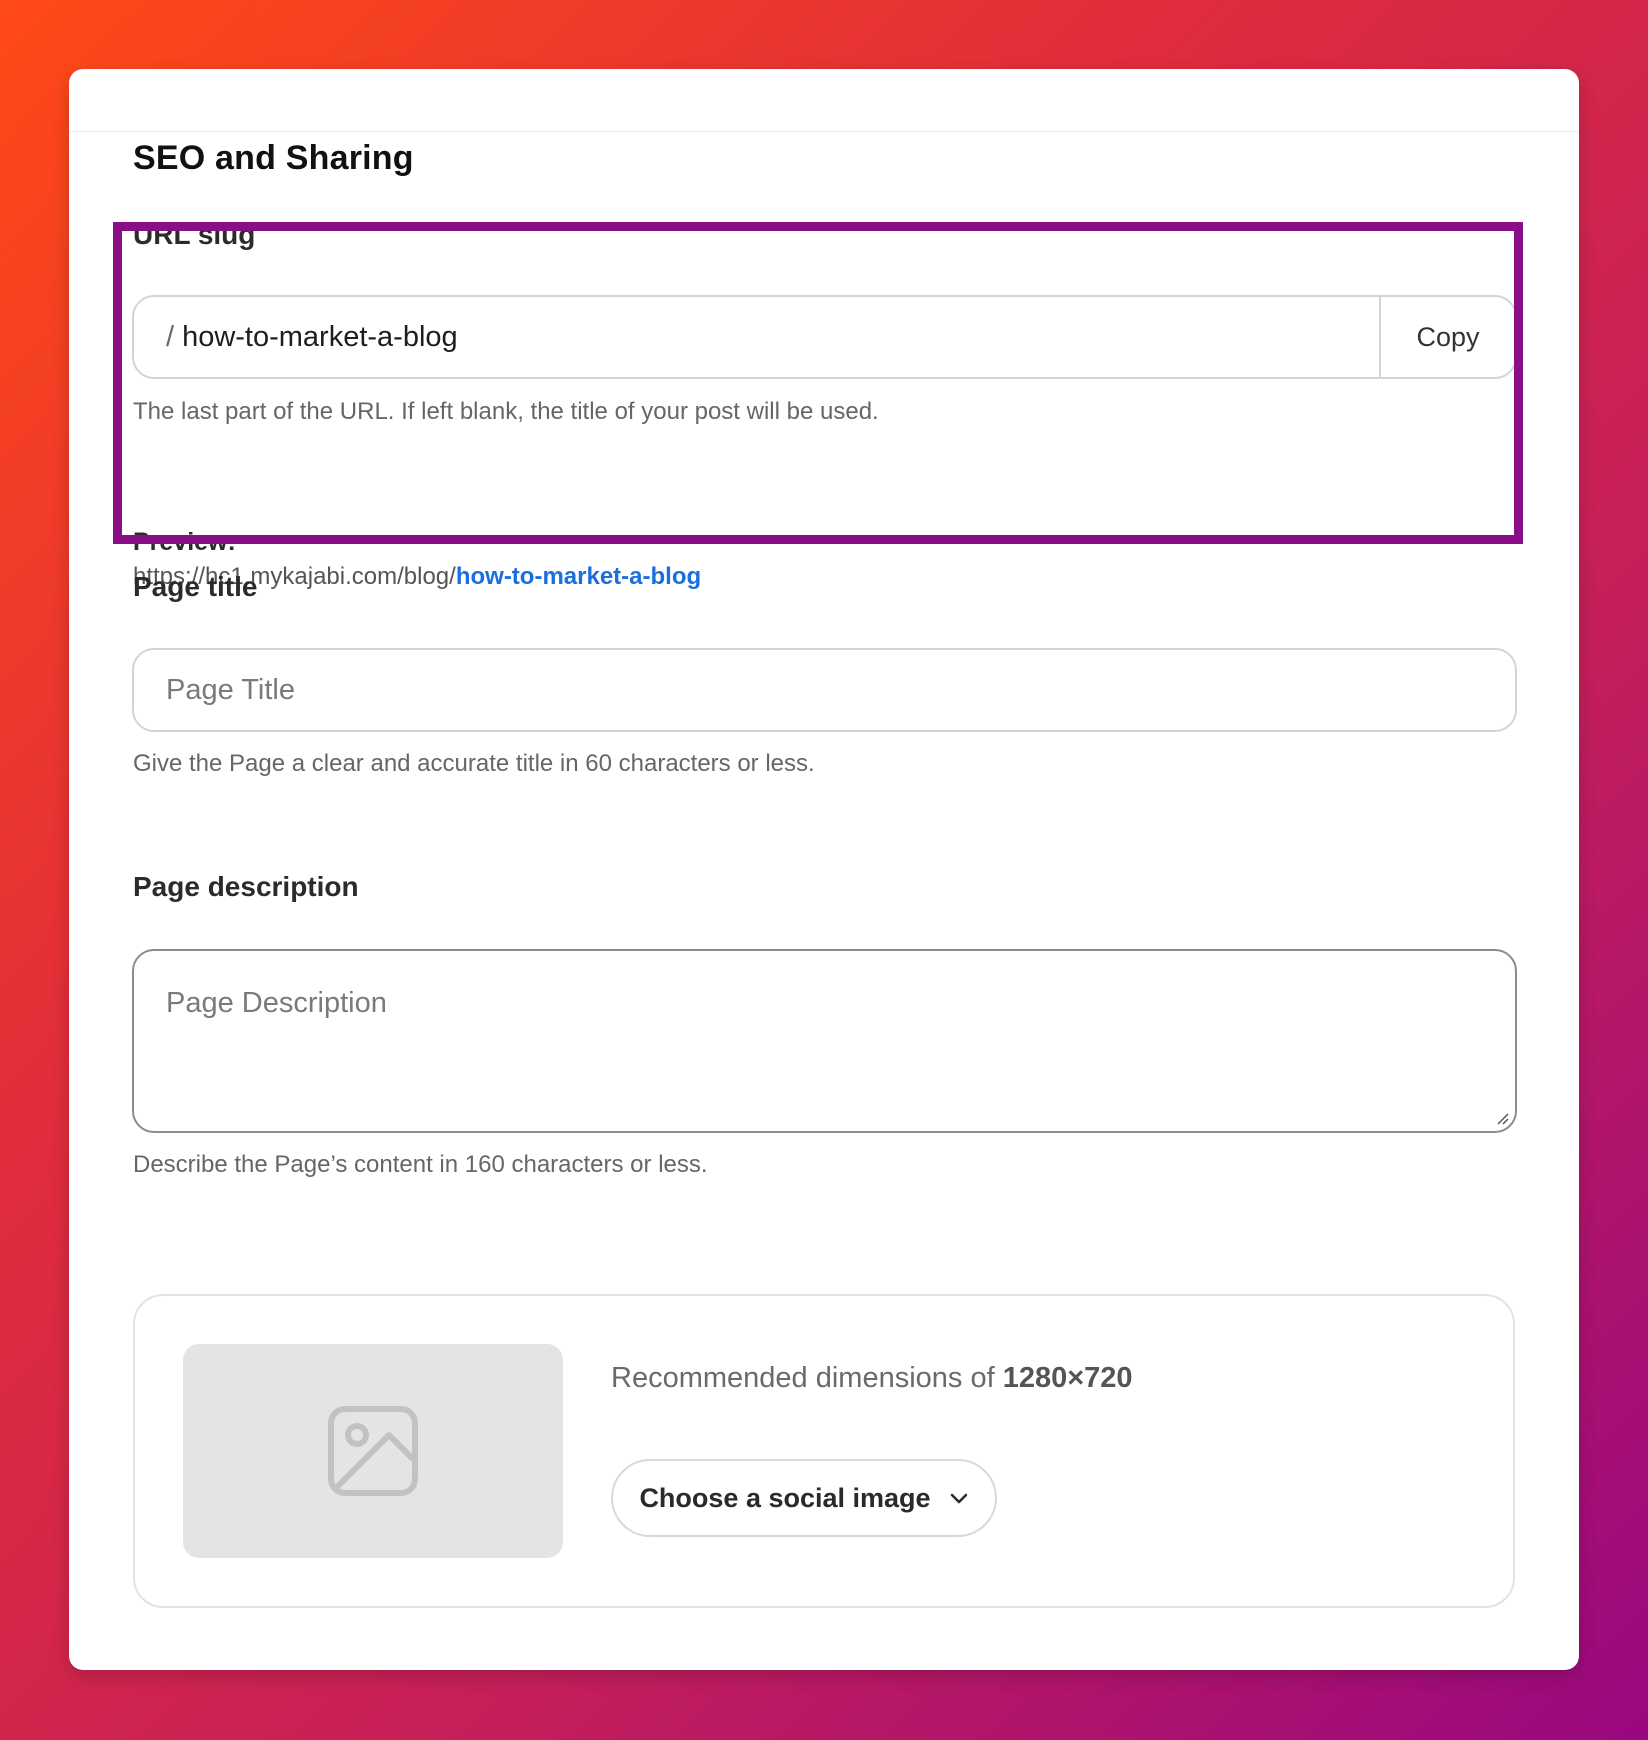 This screenshot has width=1648, height=1740. I want to click on url-slug-input, so click(632, 337).